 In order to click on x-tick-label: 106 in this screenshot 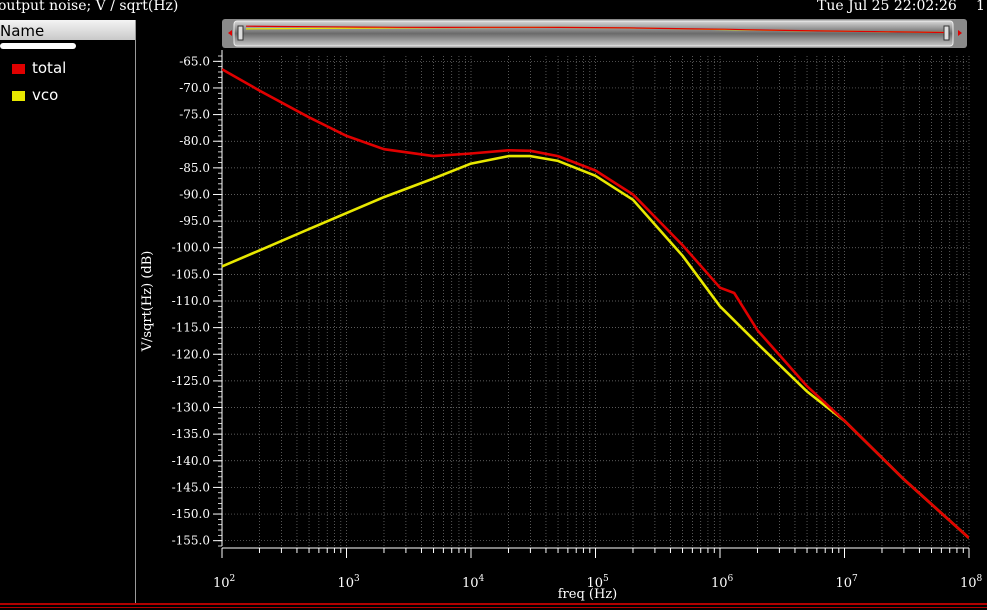, I will do `click(722, 582)`.